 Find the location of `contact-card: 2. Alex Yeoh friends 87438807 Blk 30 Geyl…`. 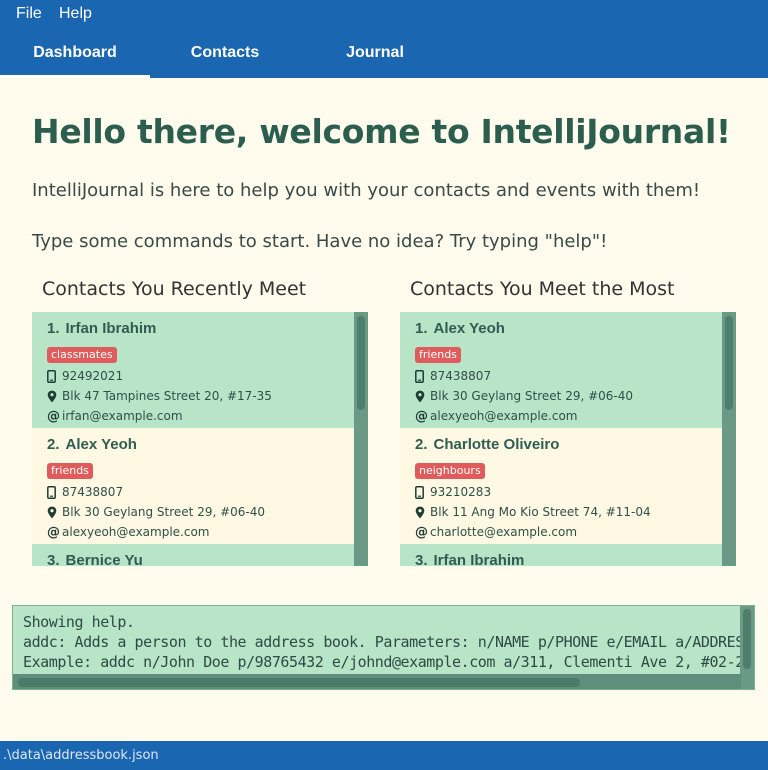

contact-card: 2. Alex Yeoh friends 87438807 Blk 30 Geyl… is located at coordinates (193, 486).